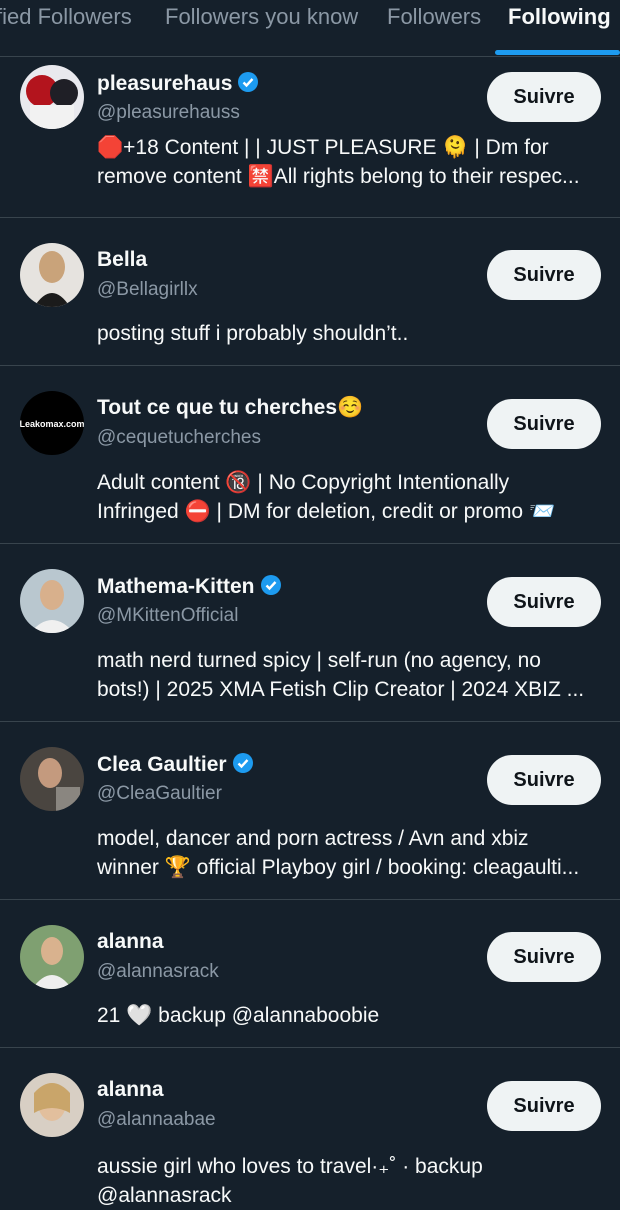 This screenshot has width=620, height=1210. Describe the element at coordinates (167, 616) in the screenshot. I see `user-handle: @MKittenOfficial` at that location.